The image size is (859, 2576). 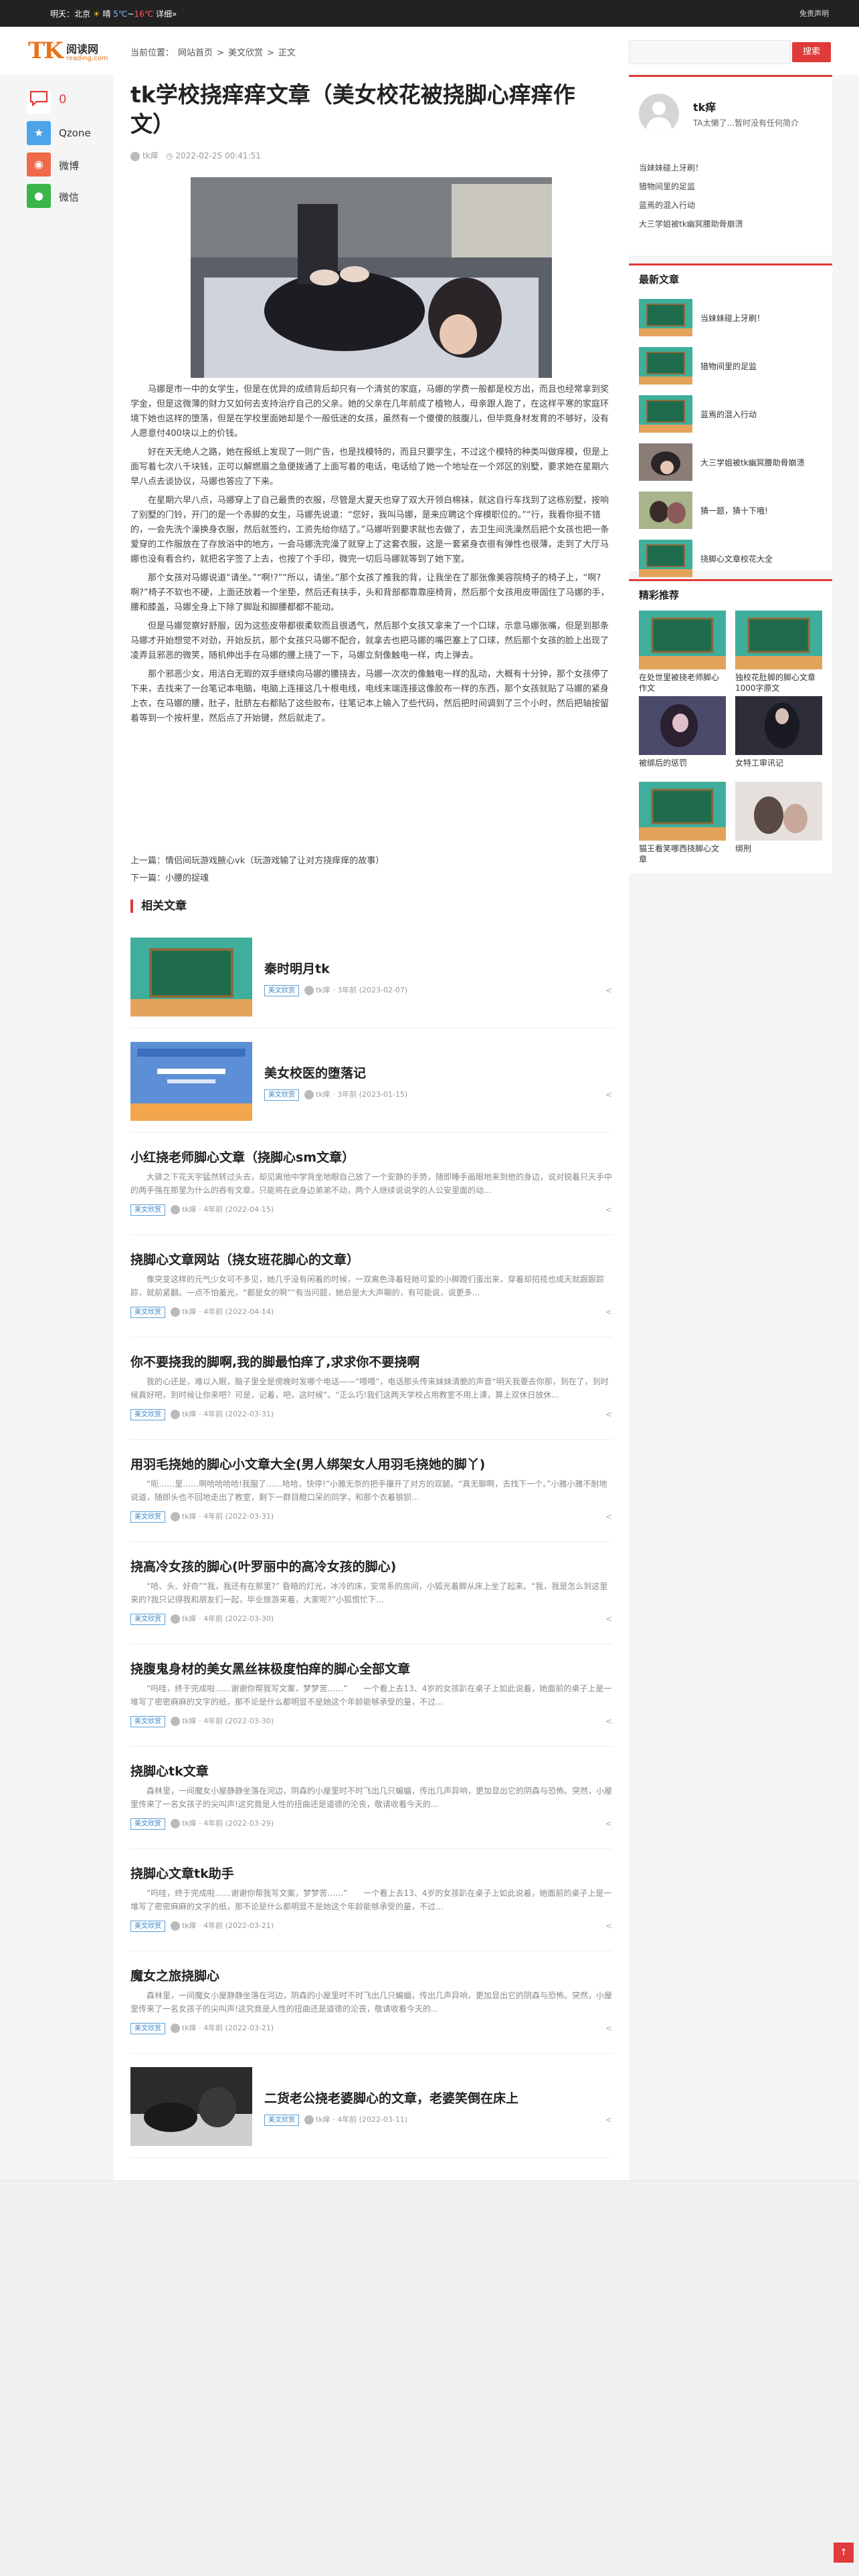 I want to click on search-input, so click(x=710, y=52).